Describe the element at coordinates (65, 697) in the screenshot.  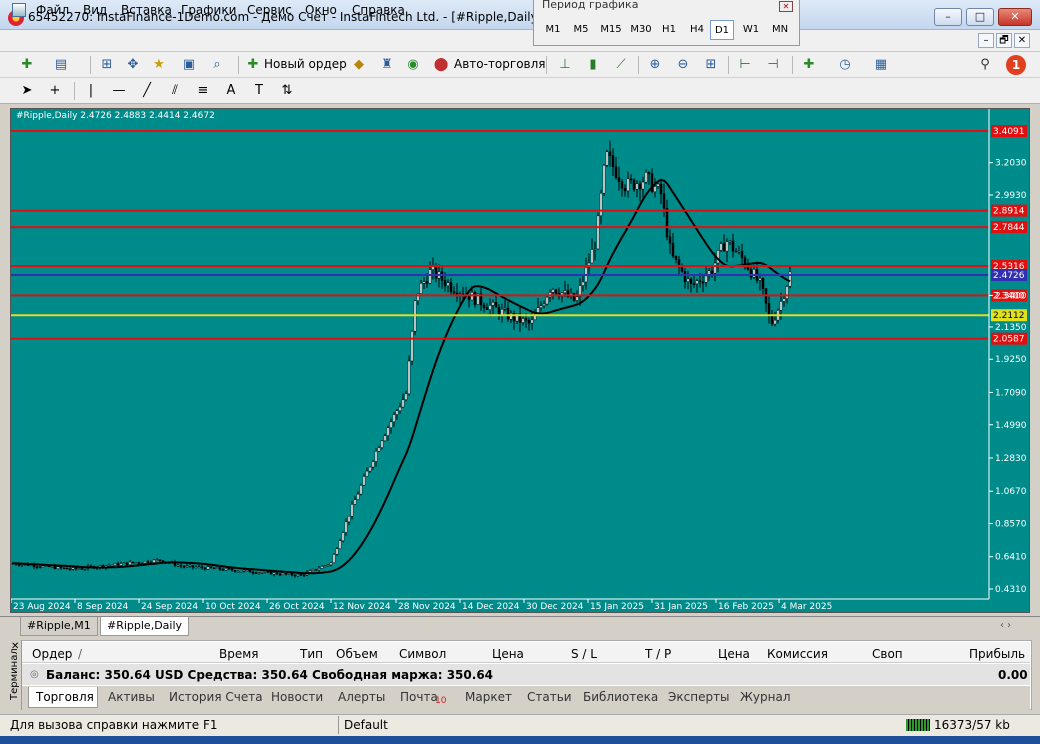
I see `tab-trade: Торговля` at that location.